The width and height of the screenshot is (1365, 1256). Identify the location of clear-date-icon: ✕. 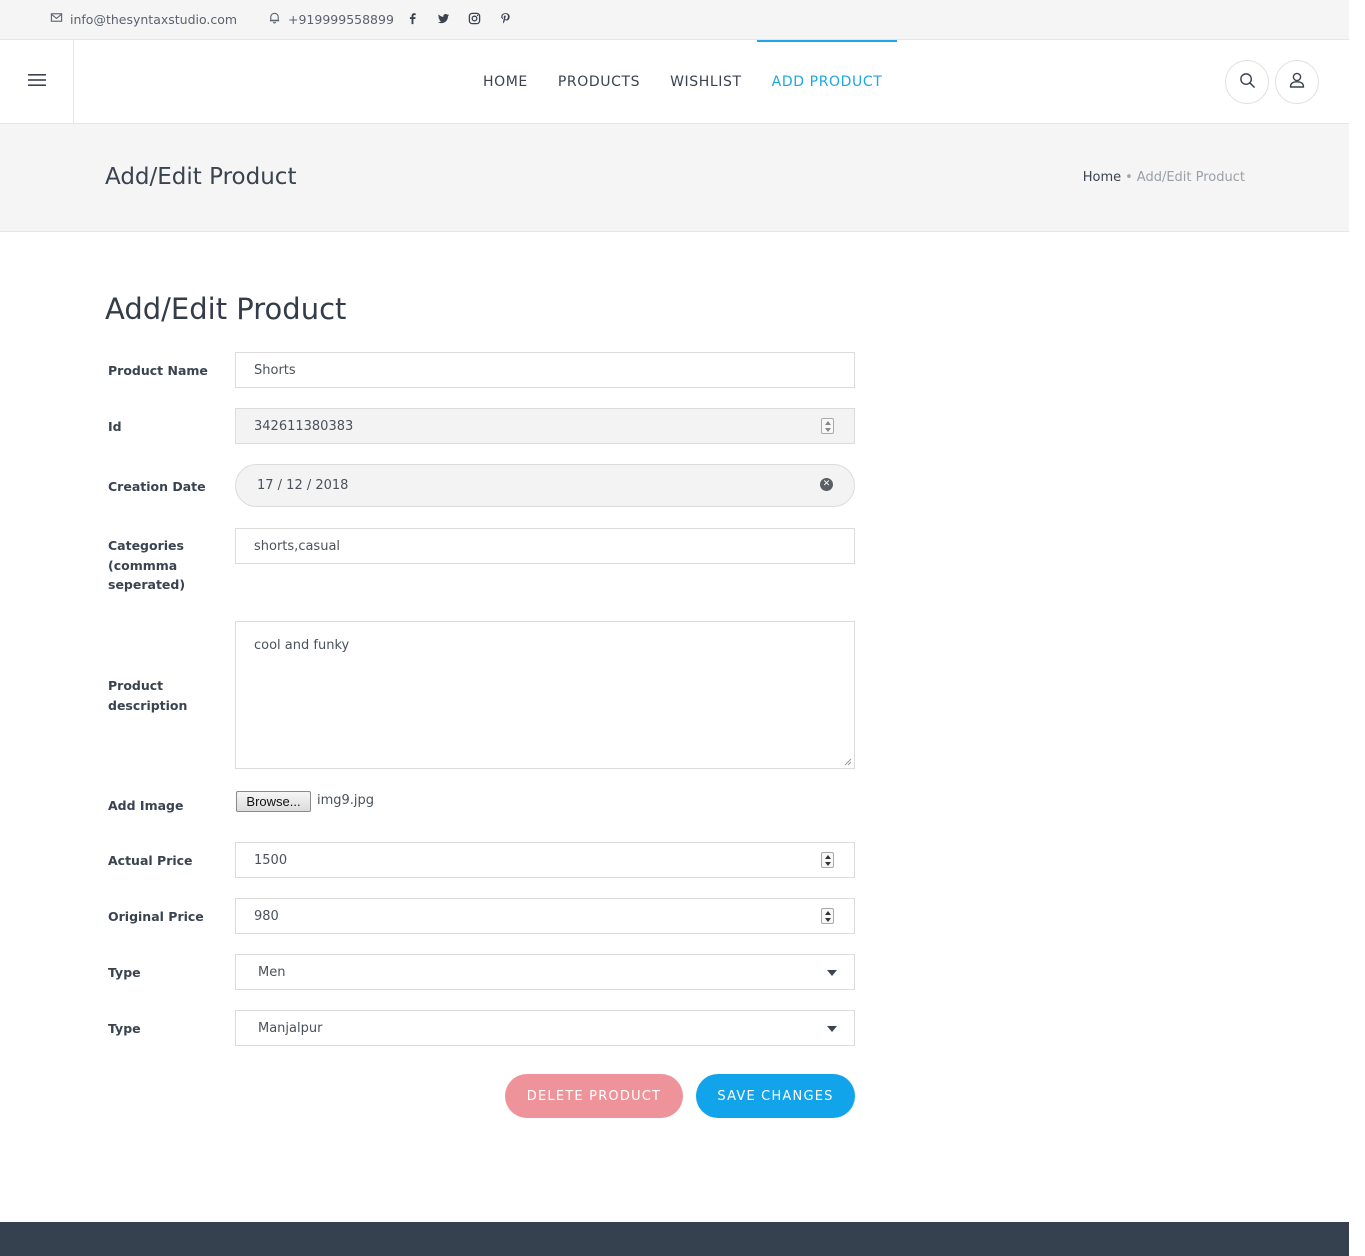
(826, 484).